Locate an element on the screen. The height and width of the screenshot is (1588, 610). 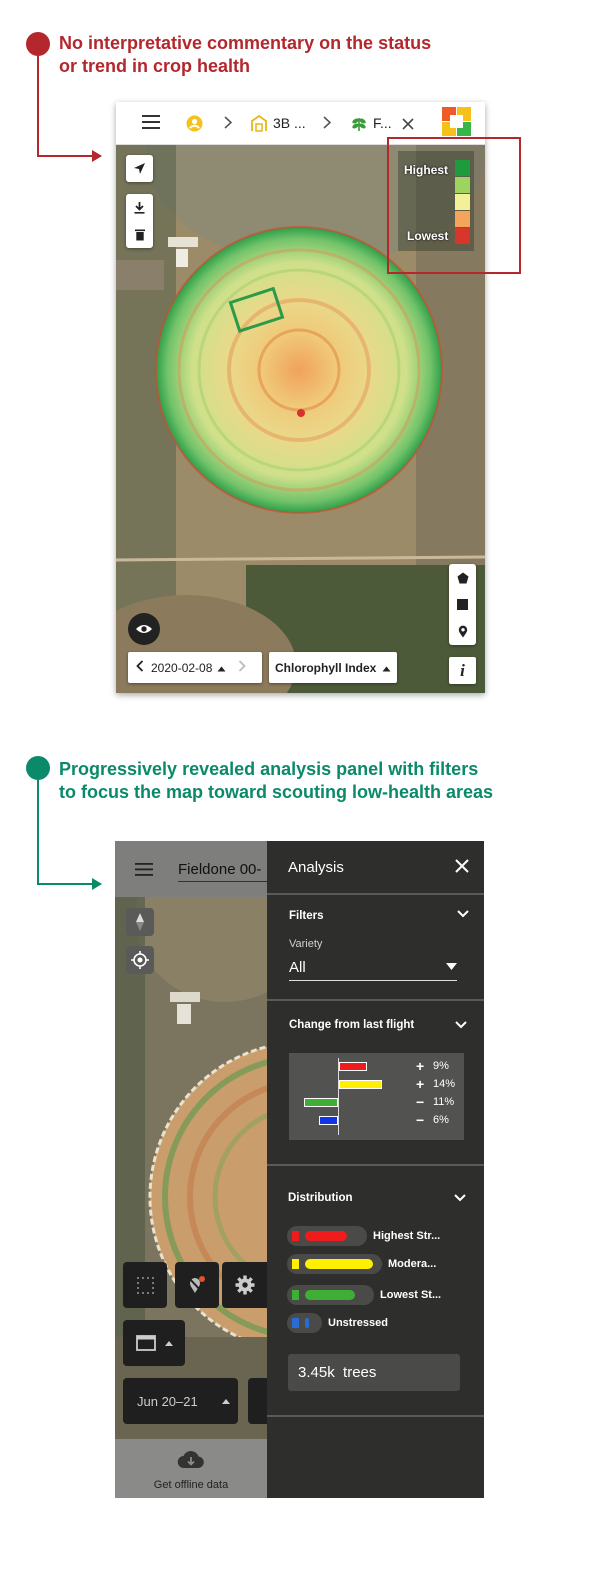
grid-select-button is located at coordinates (145, 1285).